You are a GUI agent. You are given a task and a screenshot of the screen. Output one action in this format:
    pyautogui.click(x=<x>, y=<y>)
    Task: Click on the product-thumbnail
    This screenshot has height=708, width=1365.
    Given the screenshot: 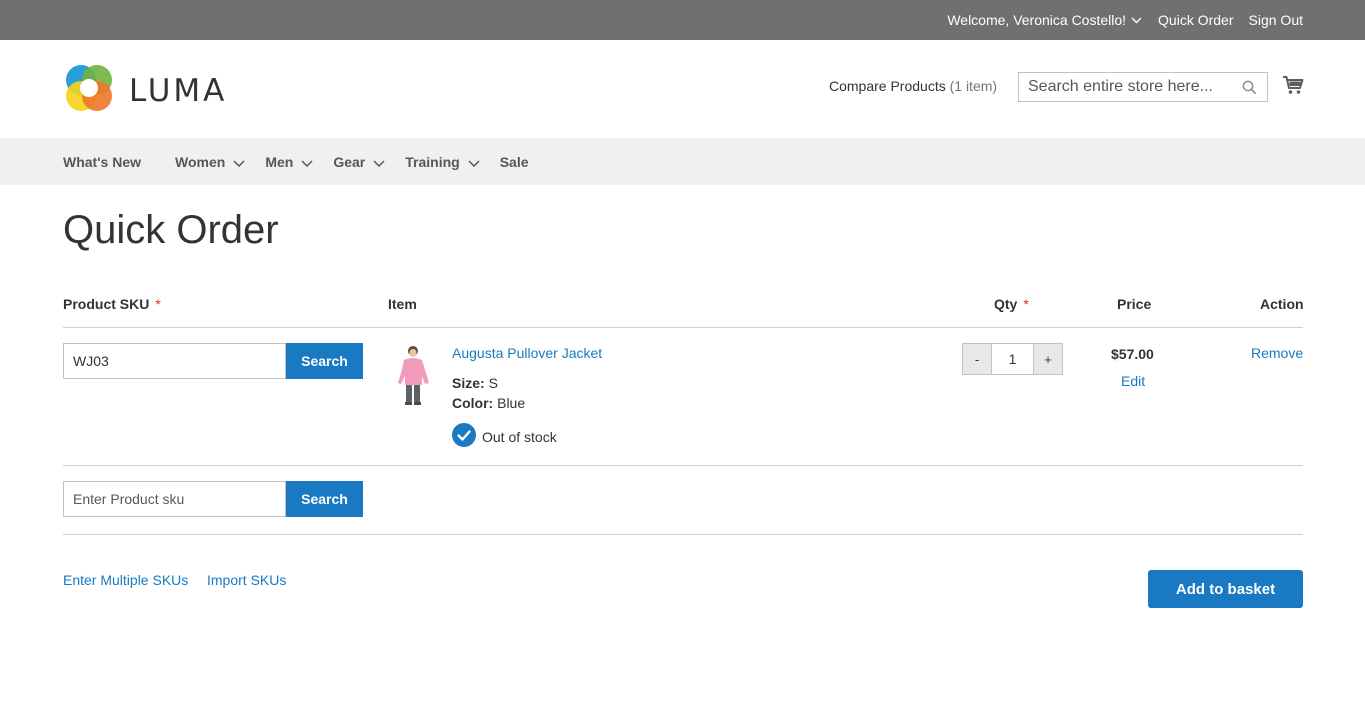 What is the action you would take?
    pyautogui.click(x=415, y=375)
    